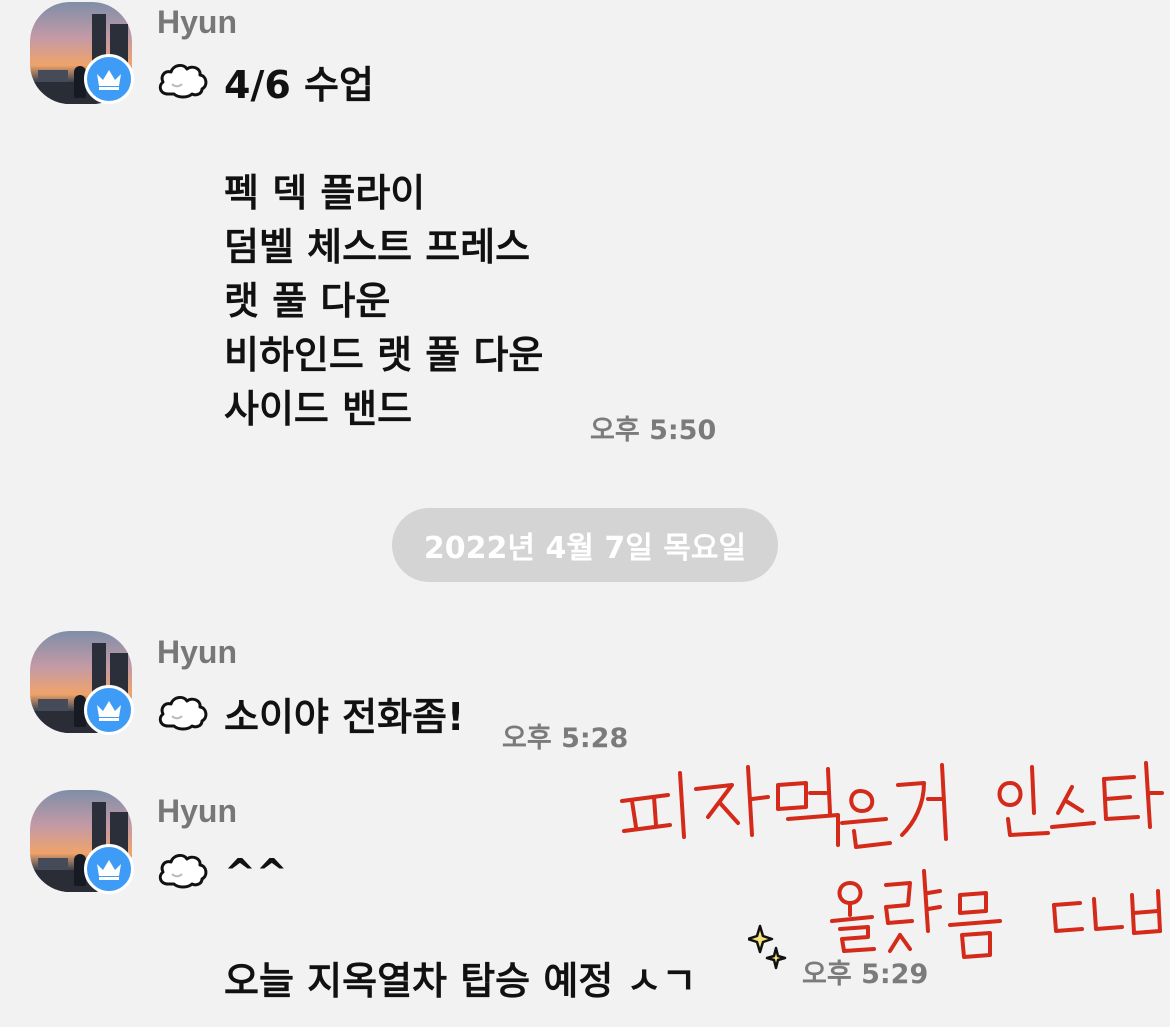 The width and height of the screenshot is (1170, 1027). Describe the element at coordinates (865, 974) in the screenshot. I see `message-time: 오후 5:29` at that location.